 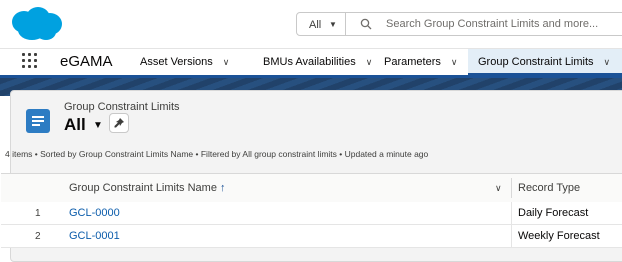 What do you see at coordinates (36, 24) in the screenshot?
I see `salesforce-logo` at bounding box center [36, 24].